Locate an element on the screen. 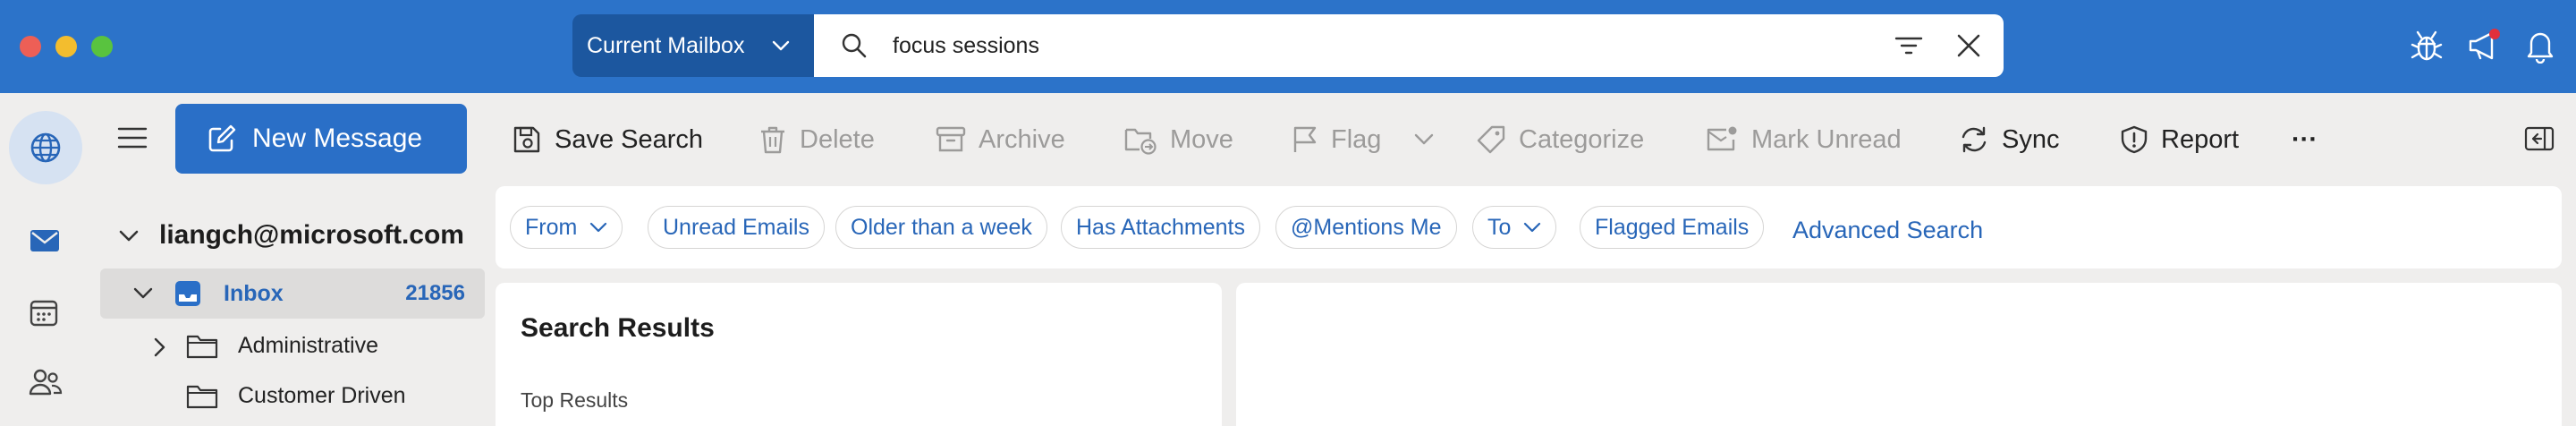 This screenshot has width=2576, height=426. mail-icon is located at coordinates (45, 240).